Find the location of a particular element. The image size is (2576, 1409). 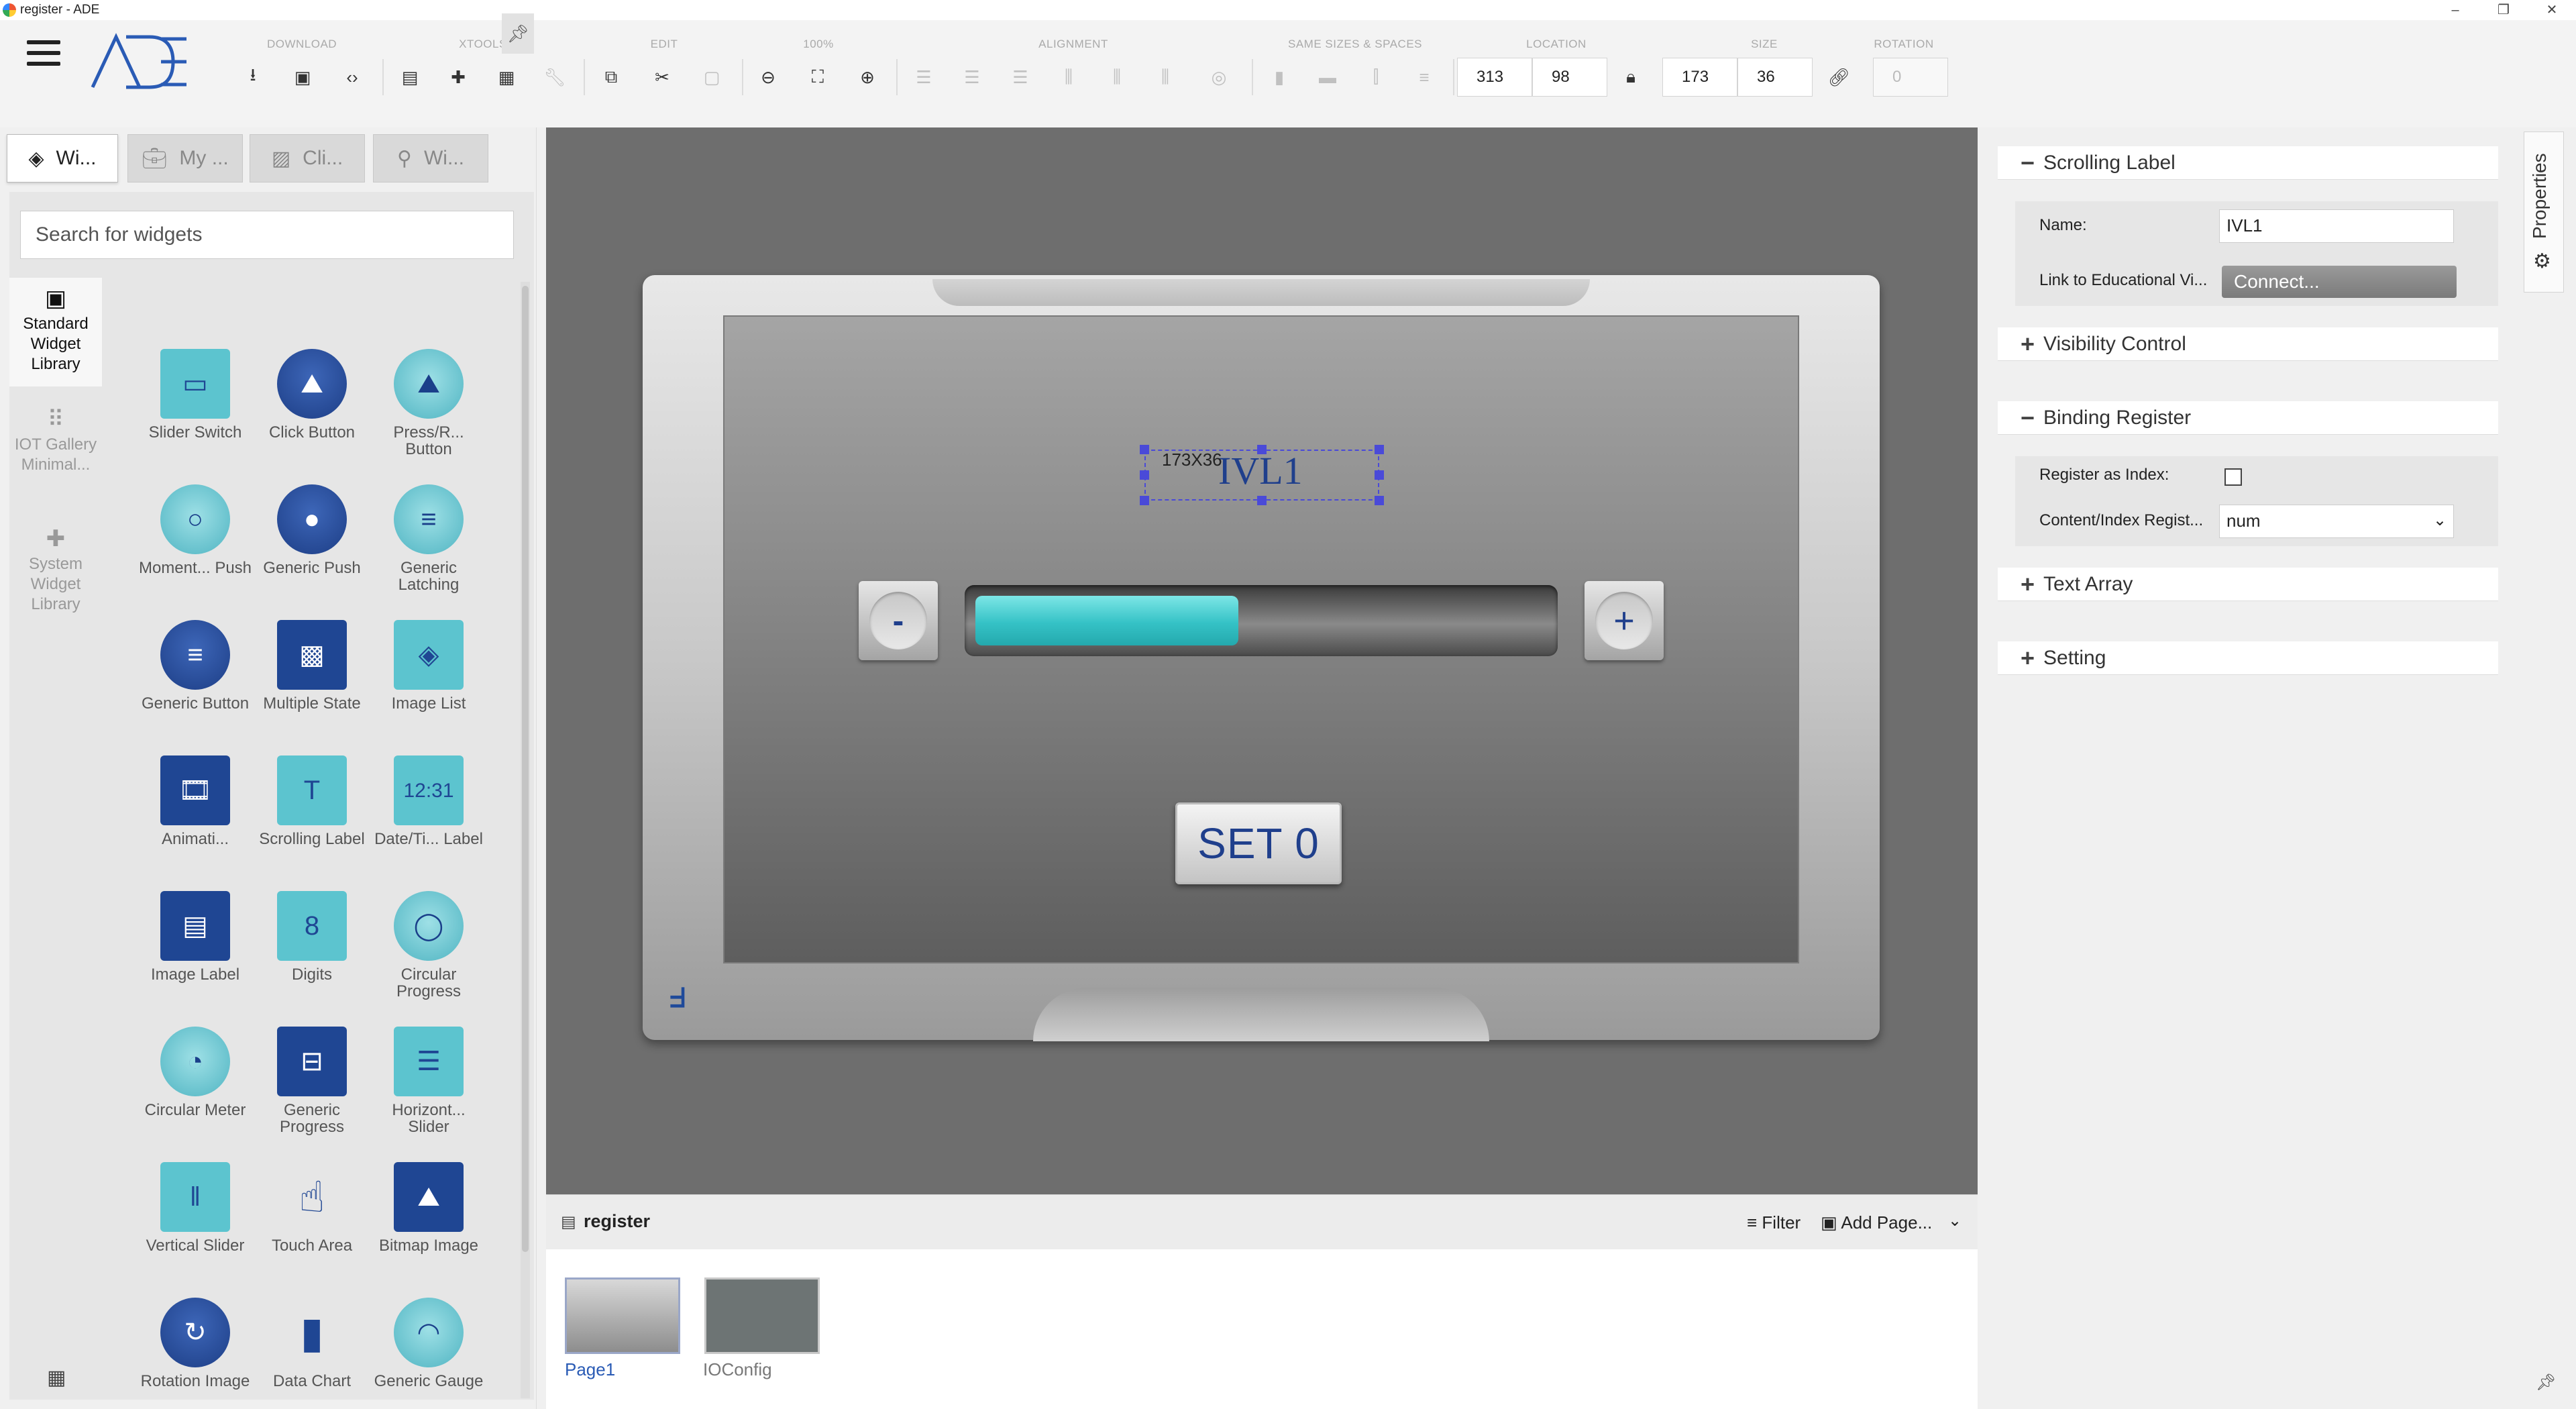

close-button: ✕ is located at coordinates (2552, 10).